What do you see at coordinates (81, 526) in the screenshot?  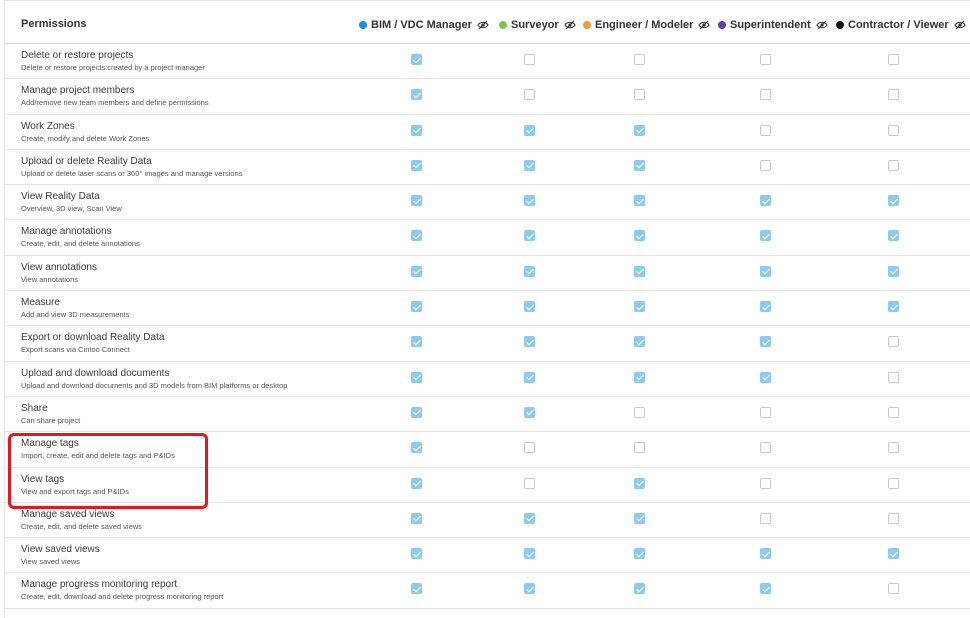 I see `permission-description: Create, edit, and delete saved views` at bounding box center [81, 526].